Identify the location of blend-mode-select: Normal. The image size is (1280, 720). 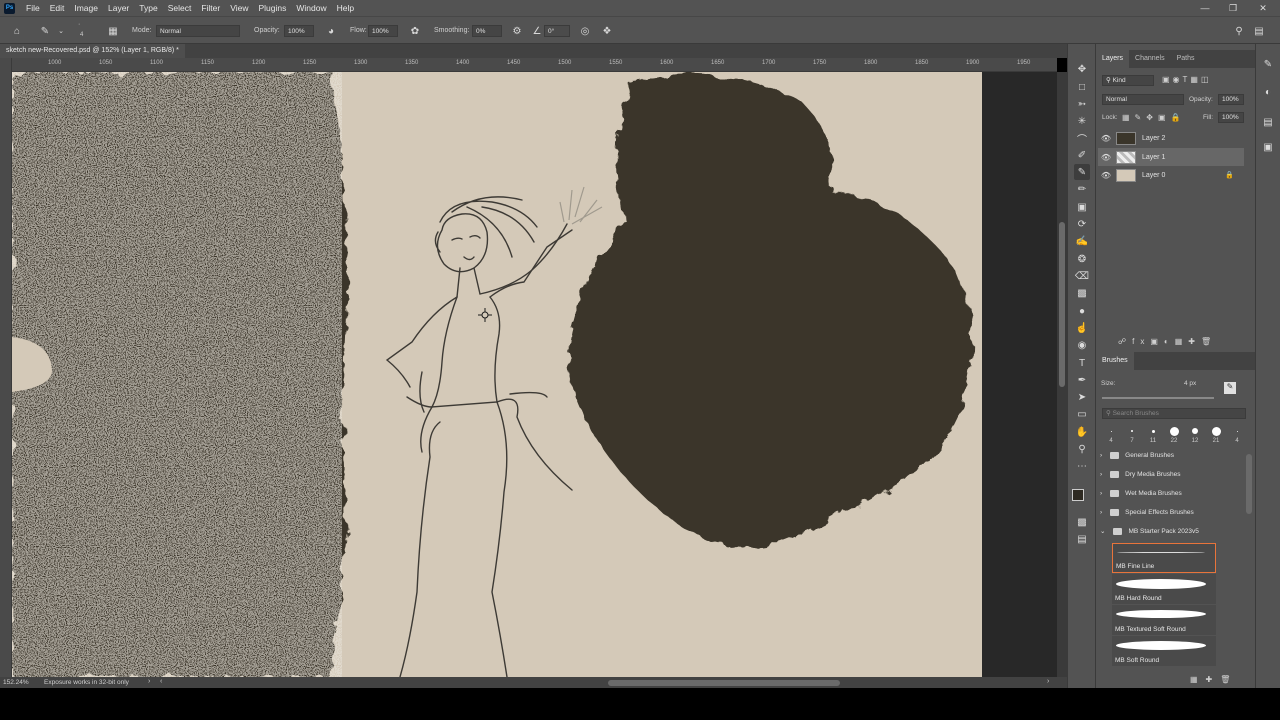
(1143, 99).